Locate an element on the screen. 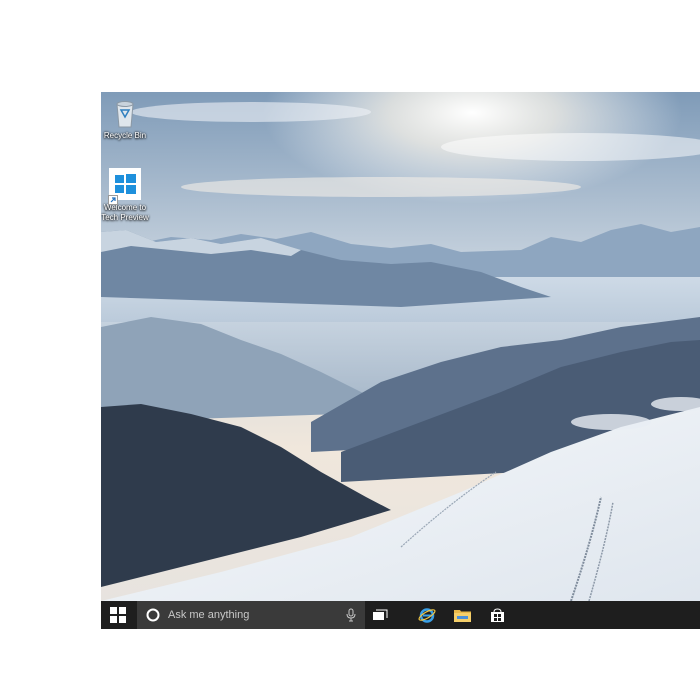 The width and height of the screenshot is (700, 700). internet-explorer-button is located at coordinates (427, 615).